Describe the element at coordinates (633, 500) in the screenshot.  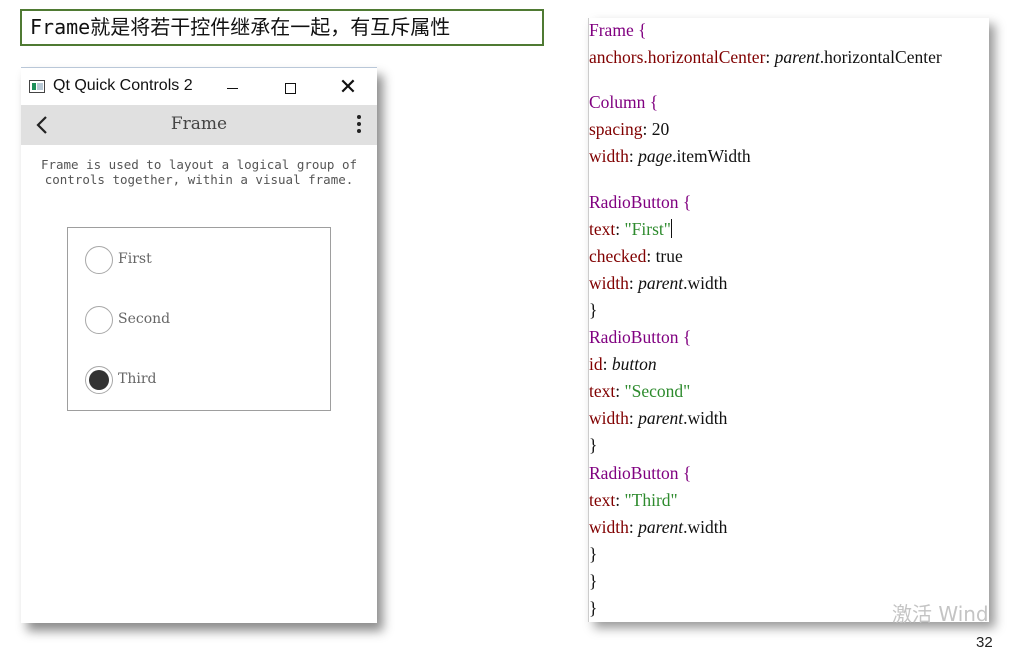
I see `code-line: text: "Third"` at that location.